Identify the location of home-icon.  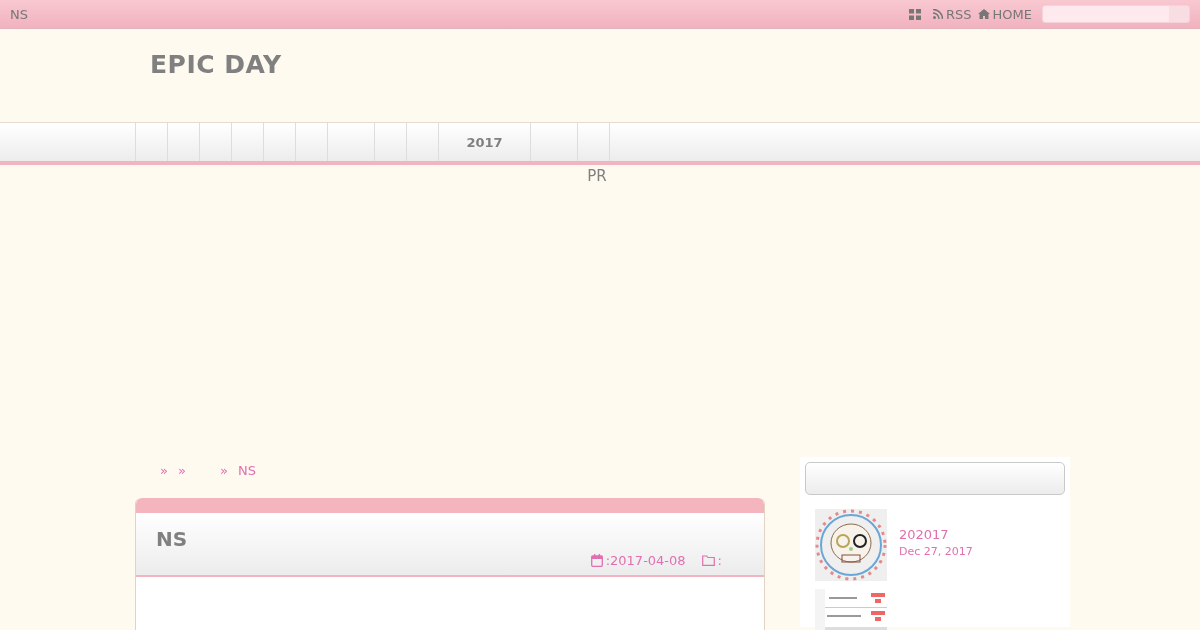
(983, 14).